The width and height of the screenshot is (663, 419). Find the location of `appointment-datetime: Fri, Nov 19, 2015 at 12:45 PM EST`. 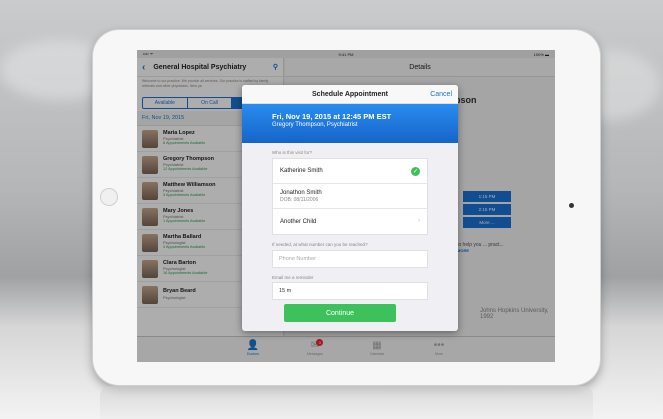

appointment-datetime: Fri, Nov 19, 2015 at 12:45 PM EST is located at coordinates (332, 116).